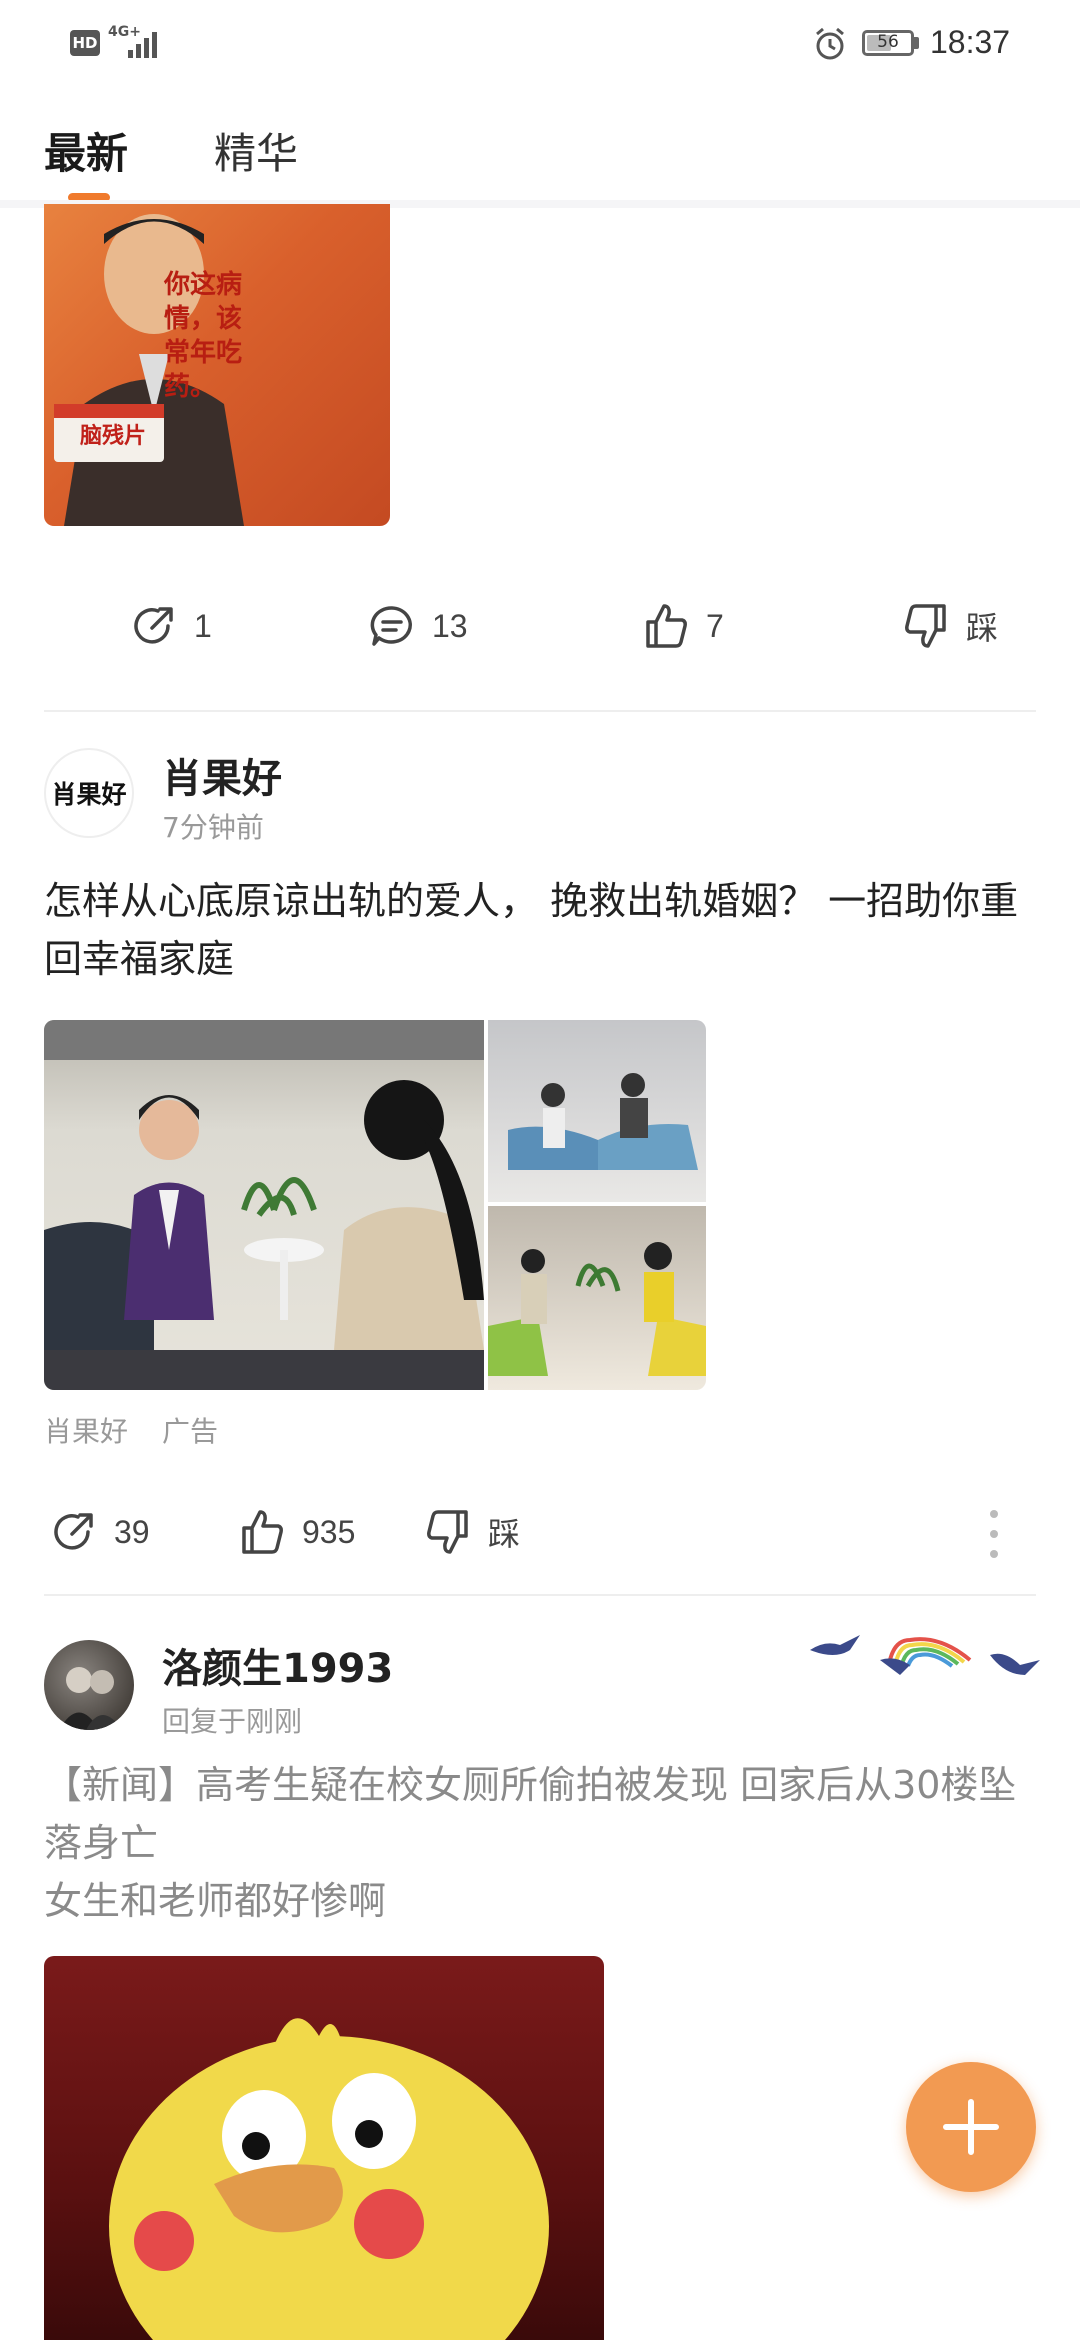  I want to click on ad-image-collage, so click(375, 1205).